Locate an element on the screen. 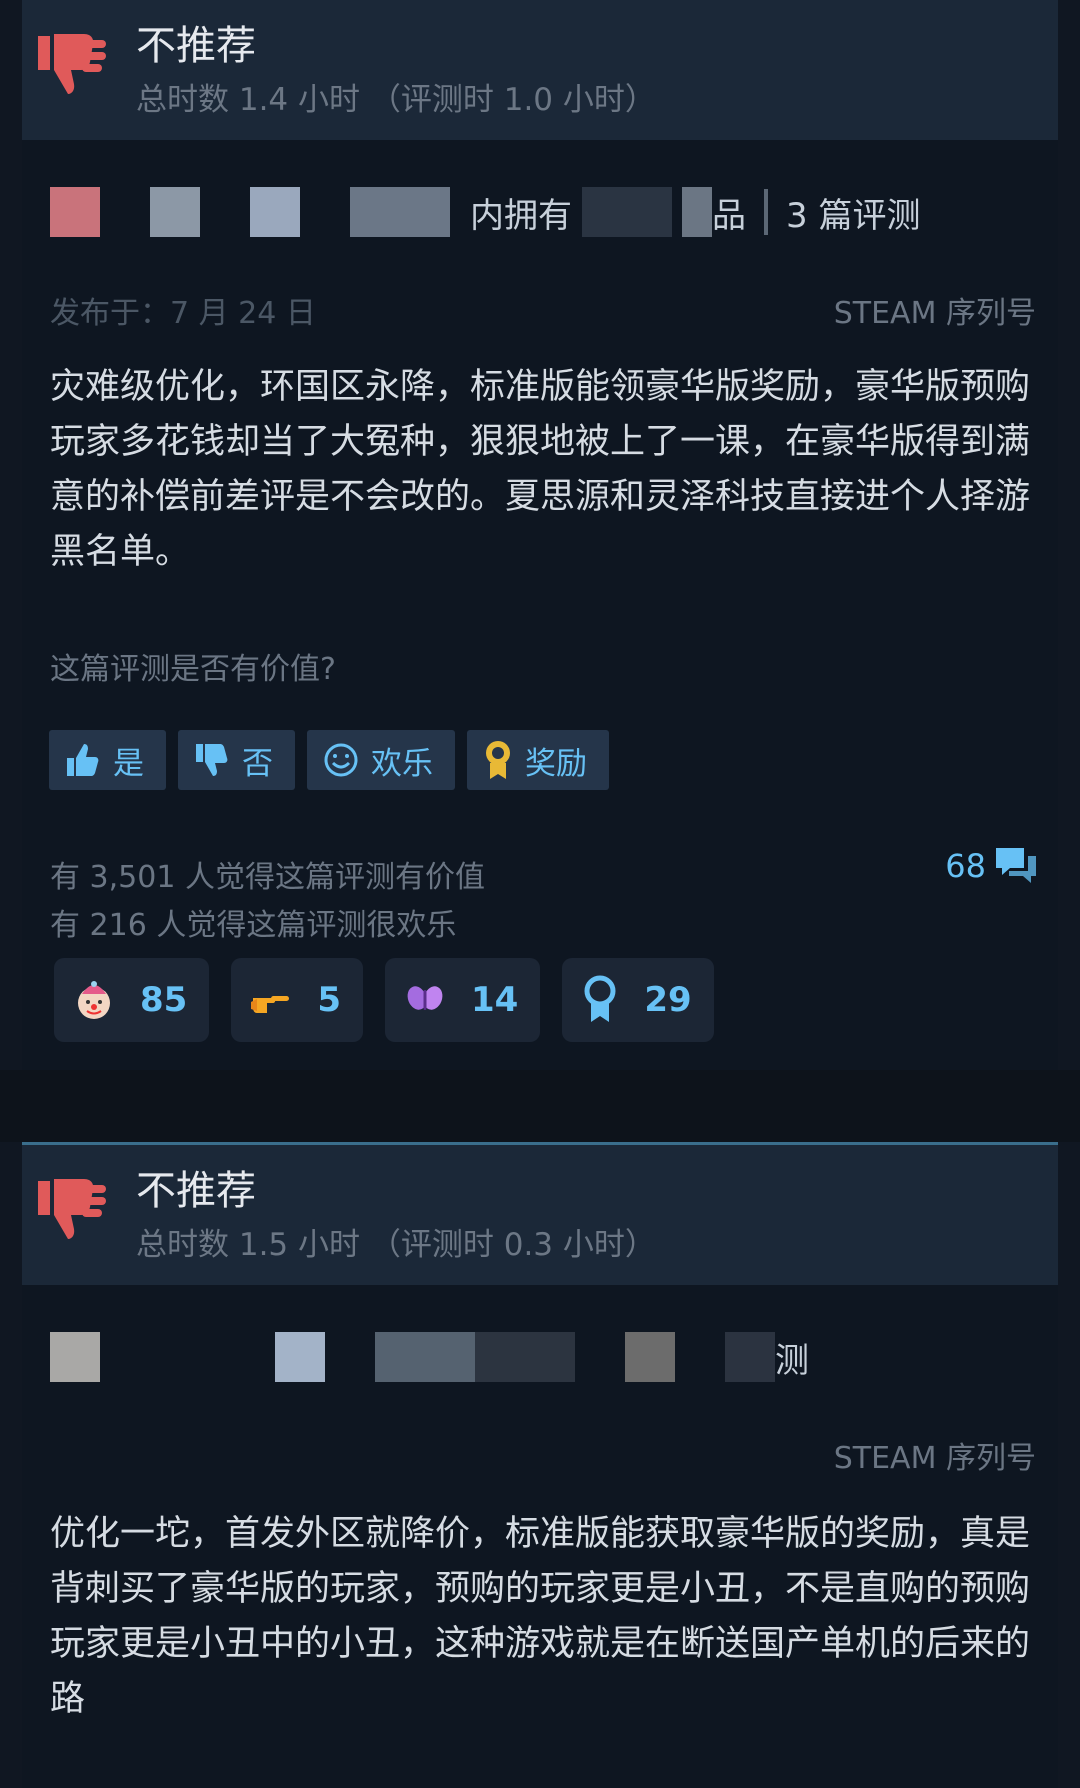 This screenshot has width=1080, height=1788. award-pill: 85 is located at coordinates (132, 1000).